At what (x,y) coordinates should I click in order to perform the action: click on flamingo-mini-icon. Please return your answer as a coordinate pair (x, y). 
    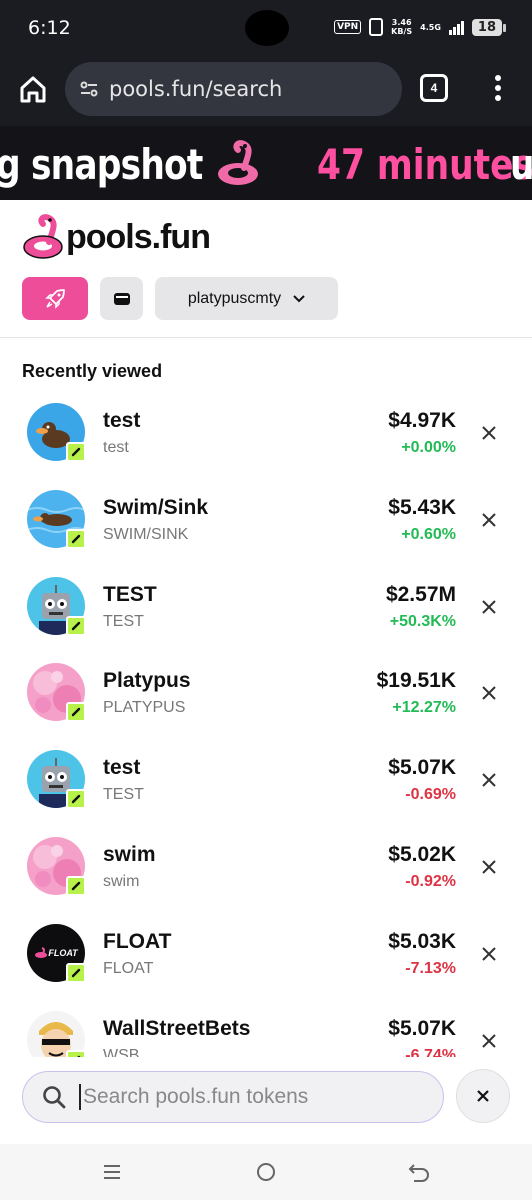
    Looking at the image, I should click on (41, 952).